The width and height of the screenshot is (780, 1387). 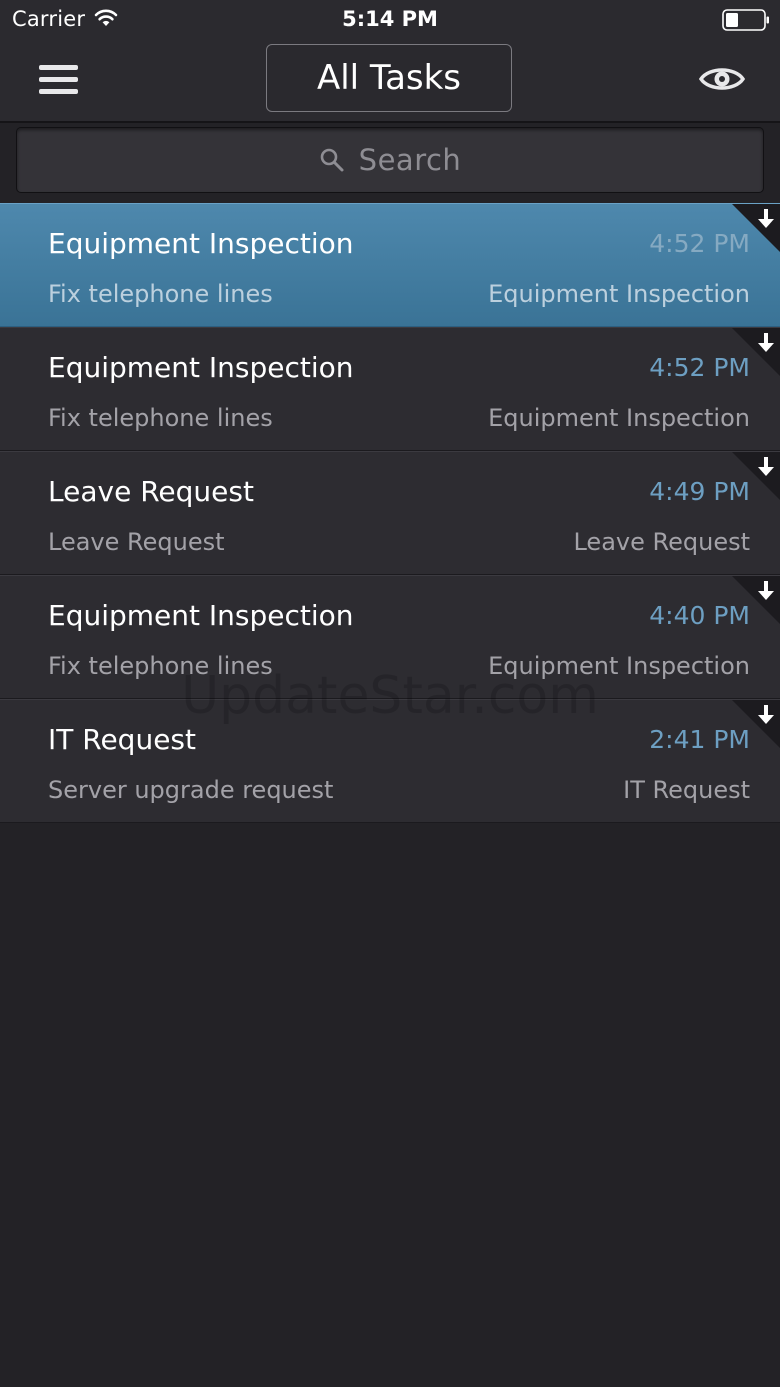 What do you see at coordinates (151, 491) in the screenshot?
I see `task-title: Leave Request` at bounding box center [151, 491].